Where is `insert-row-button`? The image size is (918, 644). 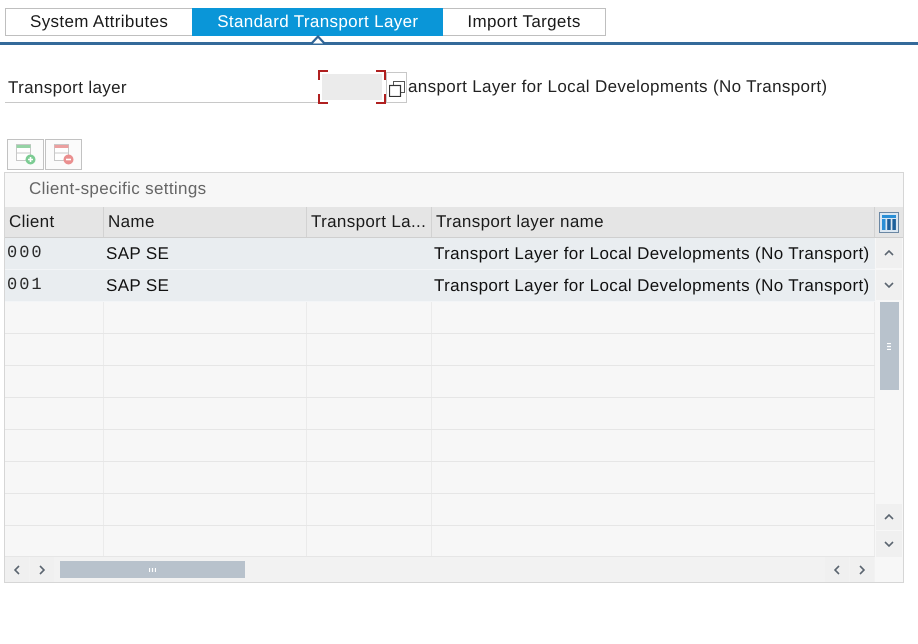 insert-row-button is located at coordinates (25, 154).